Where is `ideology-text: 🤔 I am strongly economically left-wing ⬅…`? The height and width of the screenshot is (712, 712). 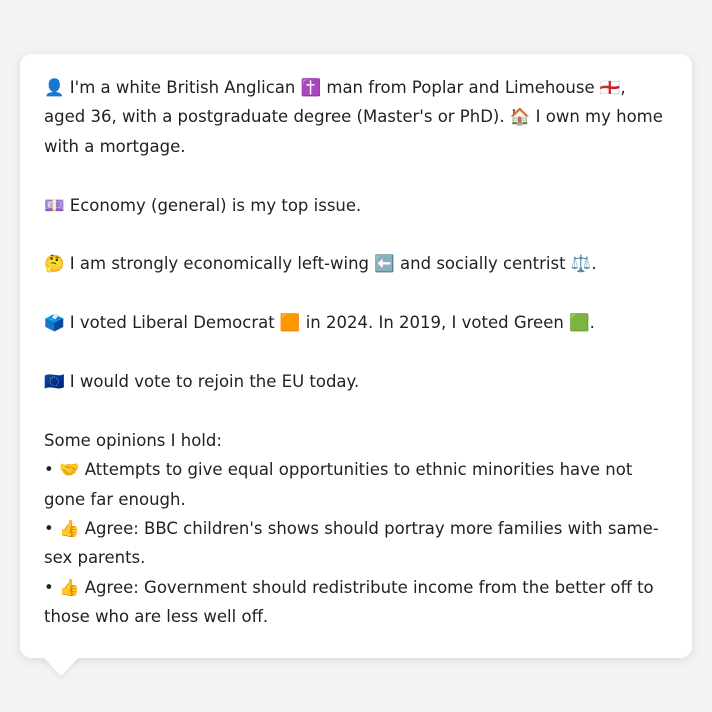
ideology-text: 🤔 I am strongly economically left-wing ⬅… is located at coordinates (320, 264).